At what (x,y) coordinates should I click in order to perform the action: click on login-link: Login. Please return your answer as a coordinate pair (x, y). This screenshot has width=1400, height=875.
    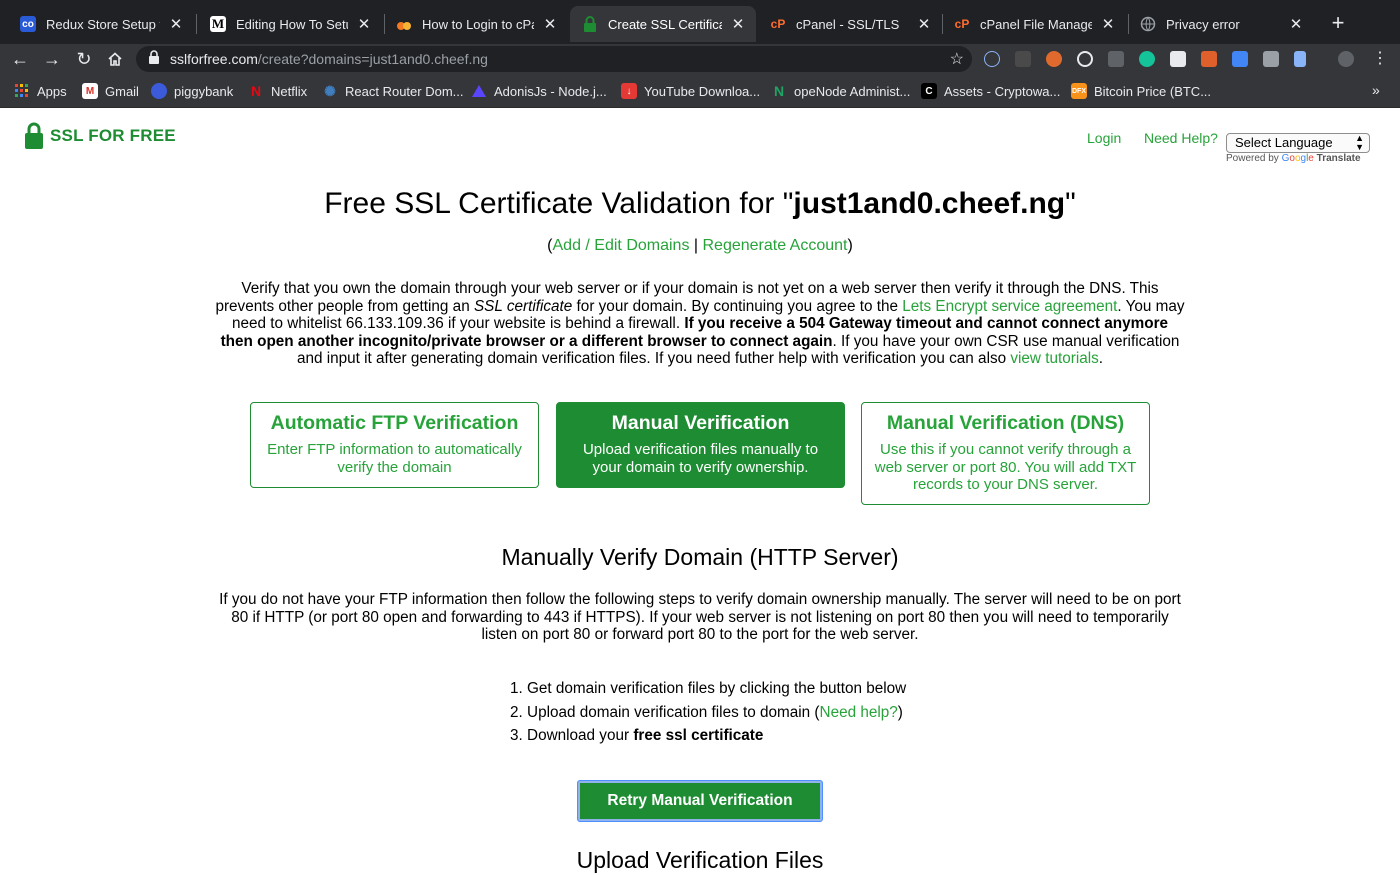
    Looking at the image, I should click on (1104, 138).